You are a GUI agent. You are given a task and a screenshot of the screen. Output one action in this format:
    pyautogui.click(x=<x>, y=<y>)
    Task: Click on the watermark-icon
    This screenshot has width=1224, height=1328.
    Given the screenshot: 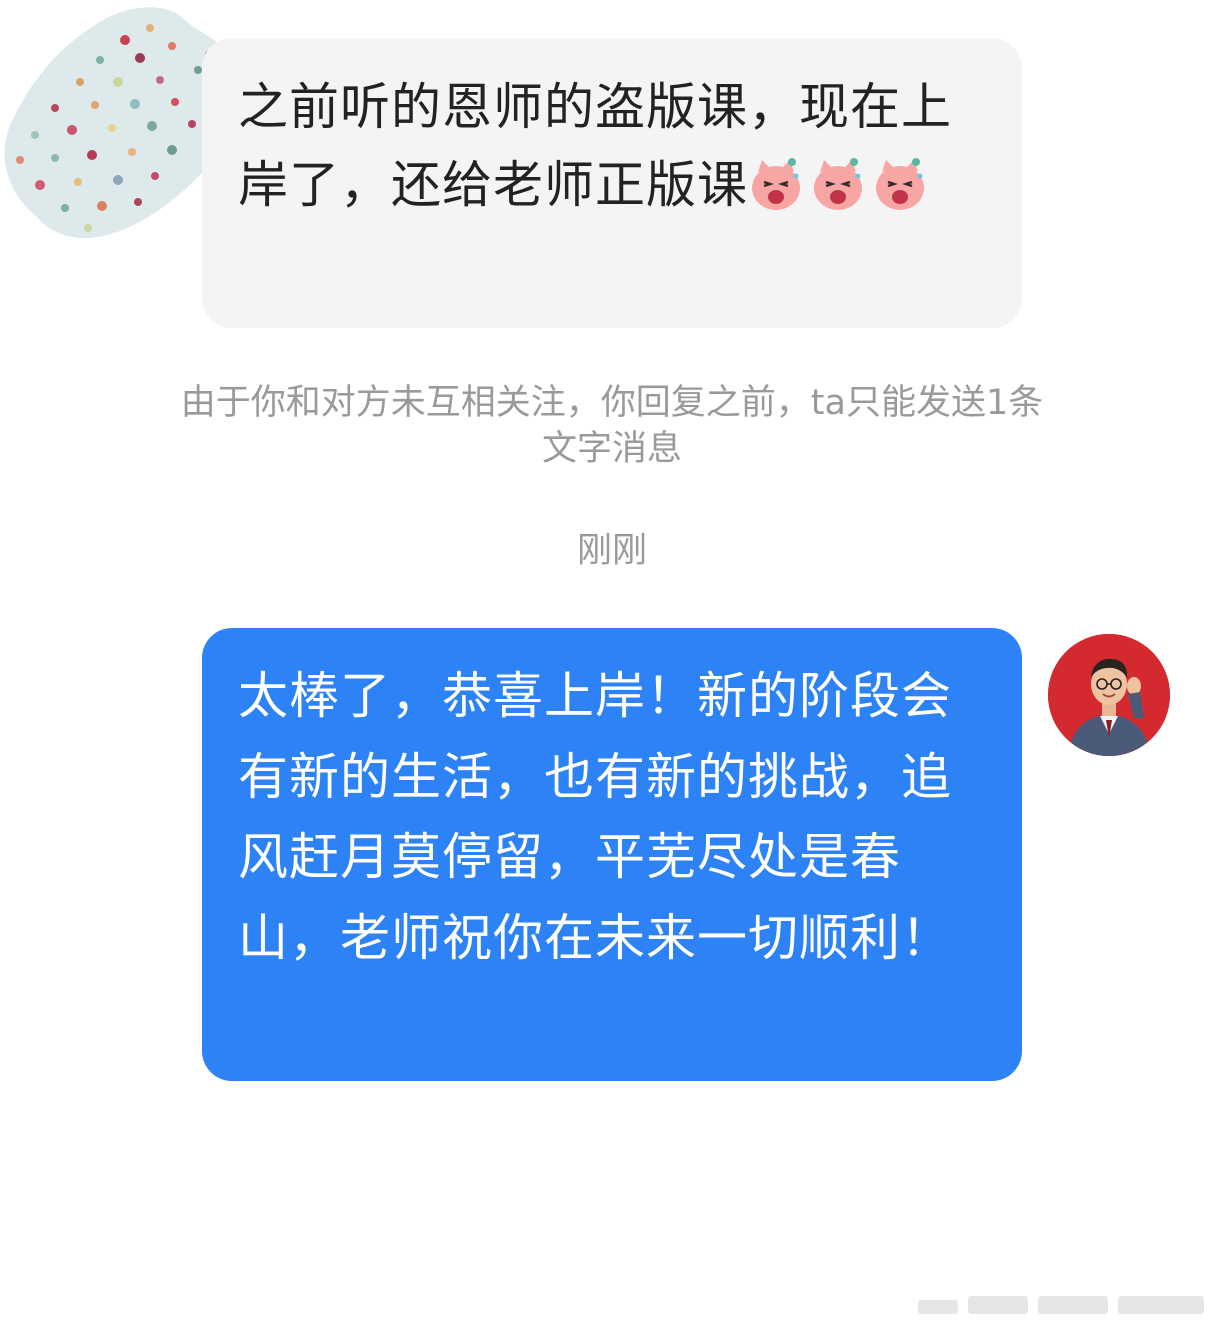 What is the action you would take?
    pyautogui.click(x=1061, y=1305)
    